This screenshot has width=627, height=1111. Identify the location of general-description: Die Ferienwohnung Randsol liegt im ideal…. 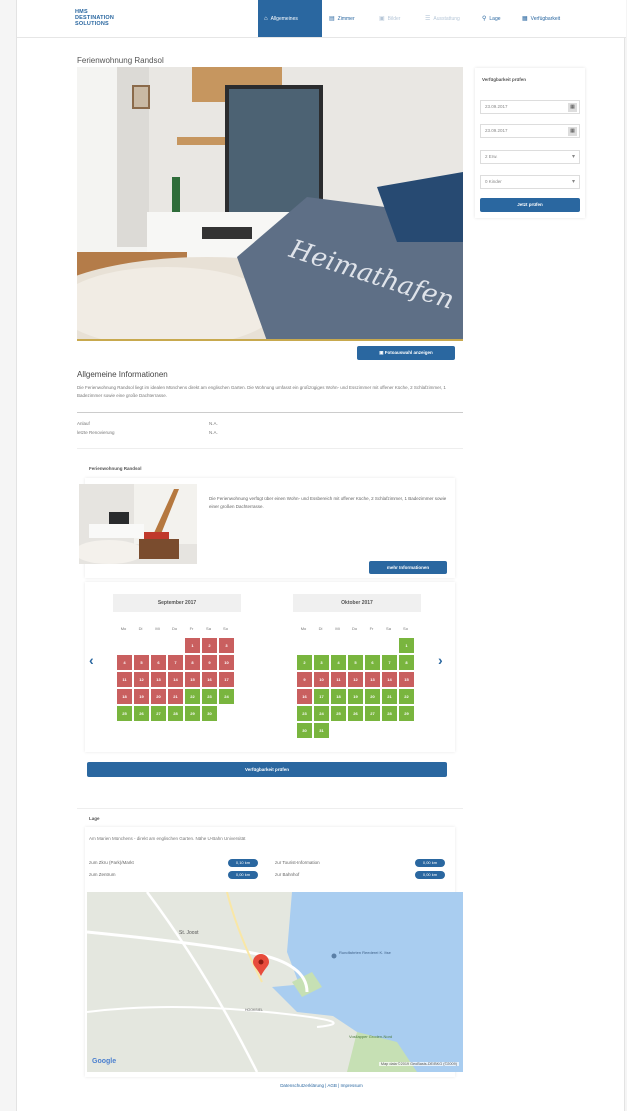
(261, 391).